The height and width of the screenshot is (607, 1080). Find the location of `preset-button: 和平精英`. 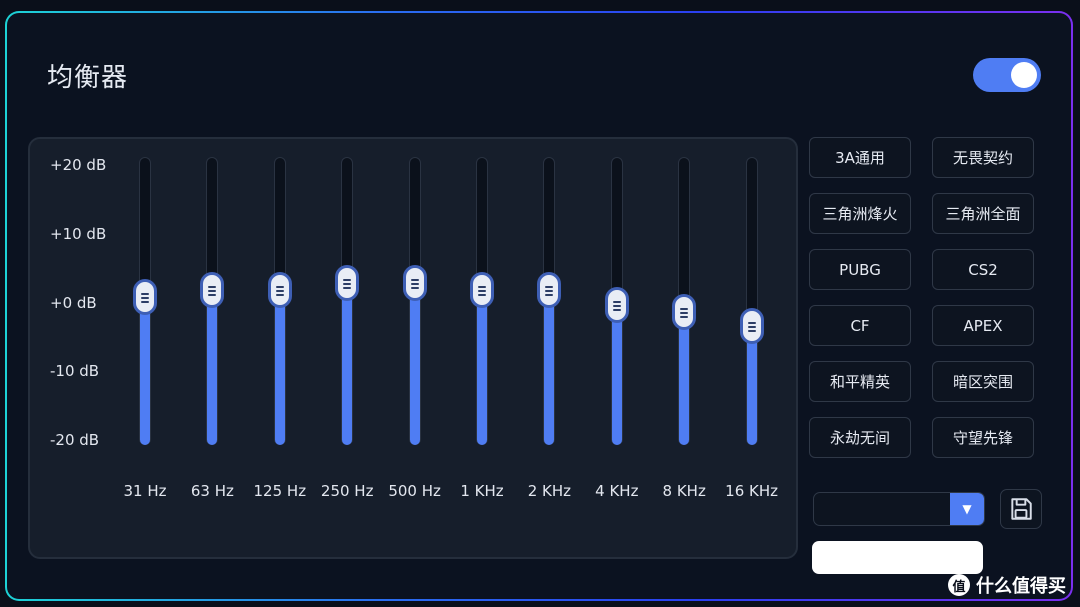

preset-button: 和平精英 is located at coordinates (860, 381).